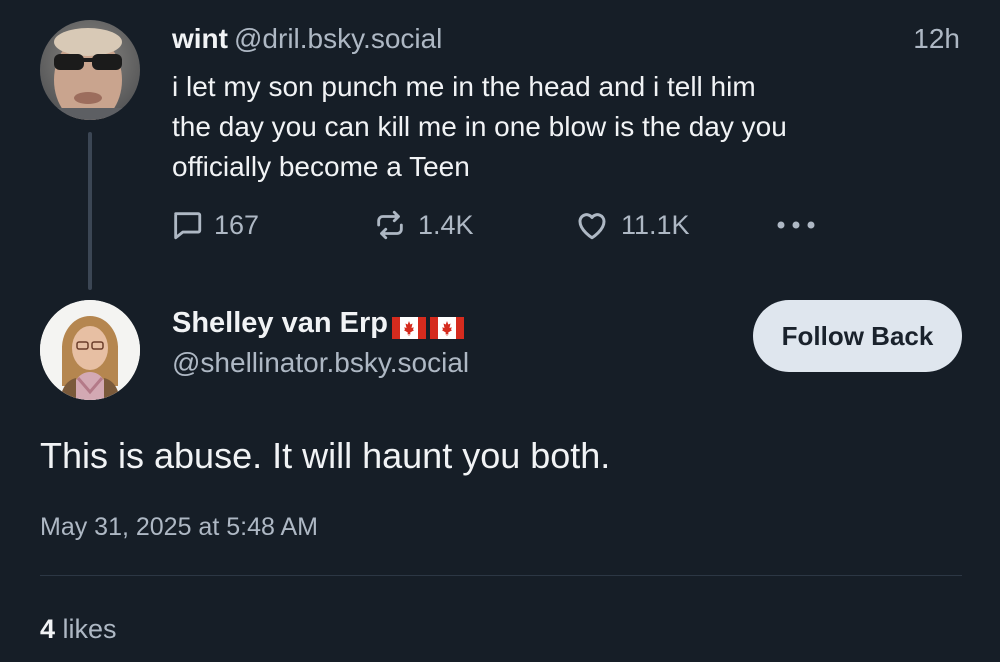  What do you see at coordinates (237, 224) in the screenshot?
I see `reply-count: 167` at bounding box center [237, 224].